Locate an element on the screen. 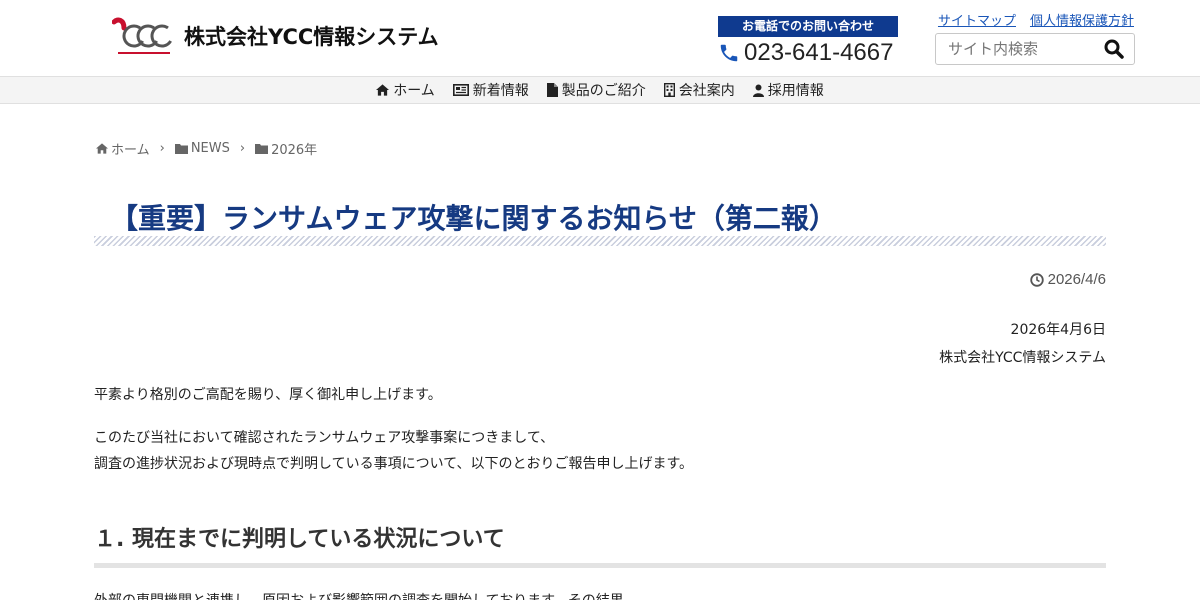 This screenshot has width=1200, height=600. search-icon is located at coordinates (1114, 49).